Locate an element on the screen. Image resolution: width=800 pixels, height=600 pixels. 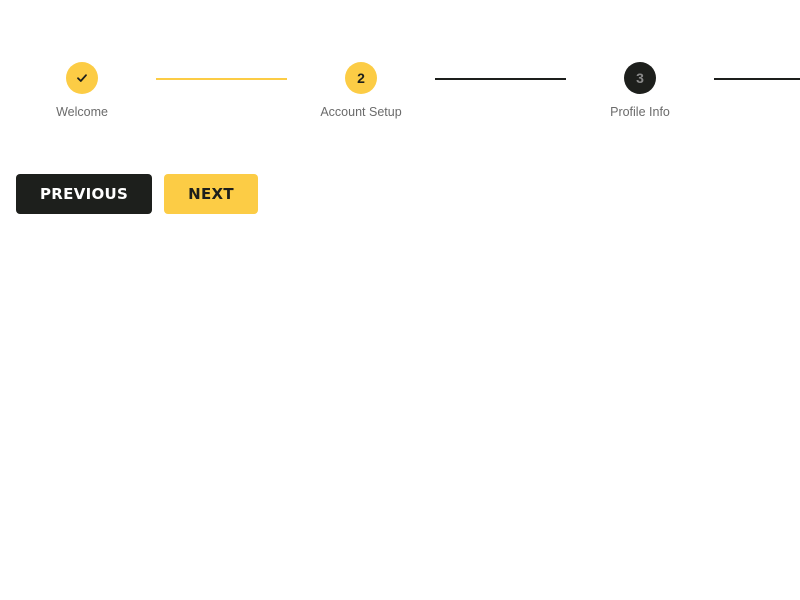
step-2-indicator: 2 is located at coordinates (361, 78).